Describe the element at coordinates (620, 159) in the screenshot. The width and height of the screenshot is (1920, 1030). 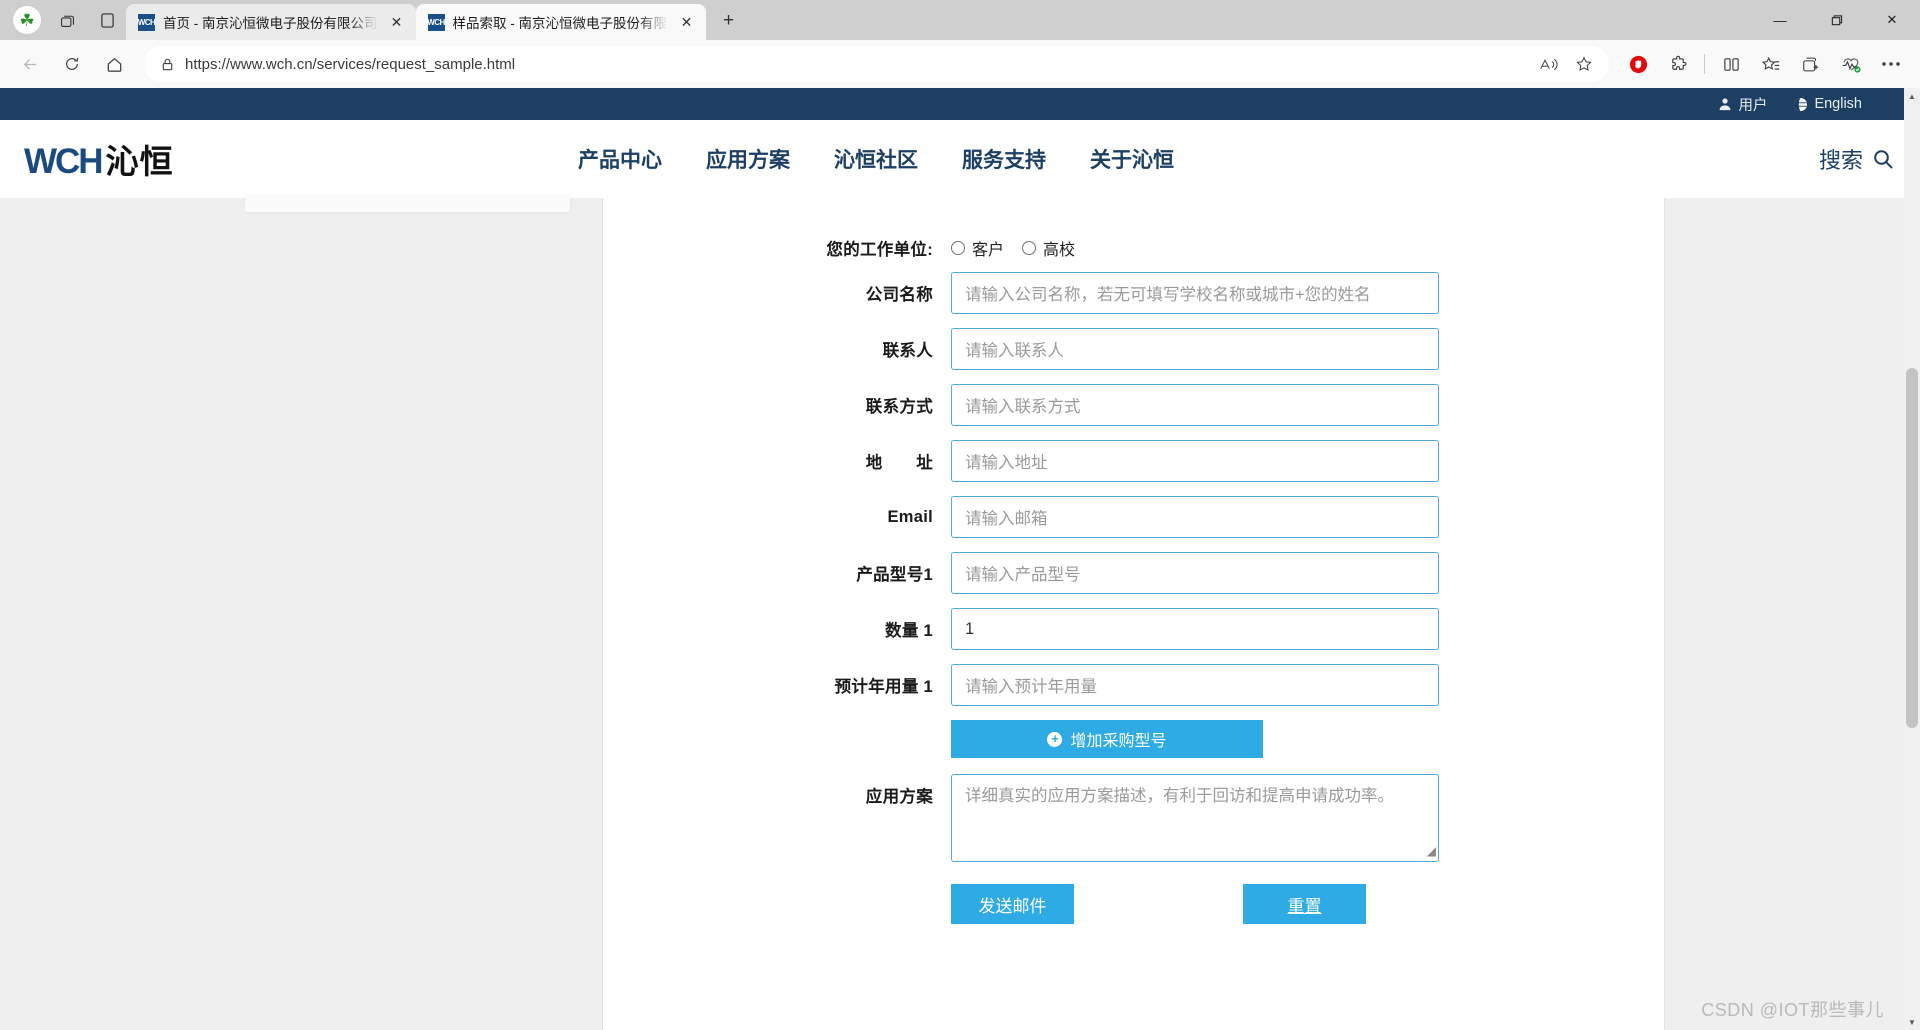
I see `nav-item-products: 产品中心` at that location.